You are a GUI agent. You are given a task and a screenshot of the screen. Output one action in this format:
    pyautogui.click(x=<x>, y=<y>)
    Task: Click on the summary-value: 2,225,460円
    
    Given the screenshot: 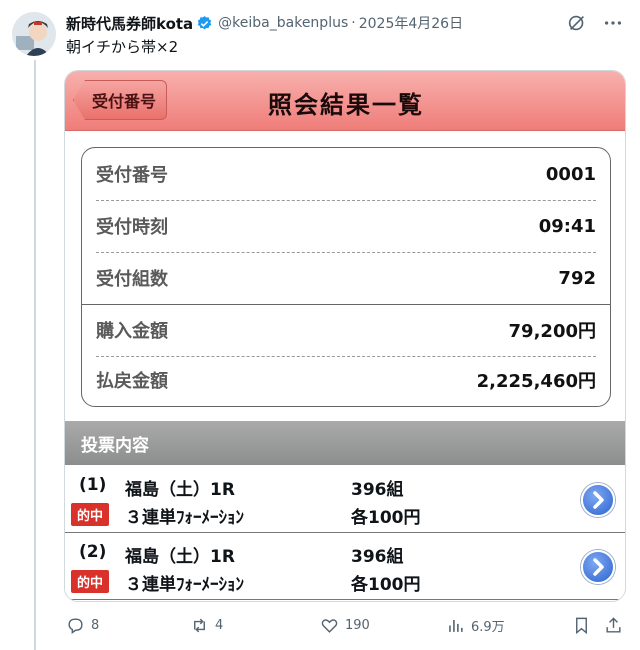 What is the action you would take?
    pyautogui.click(x=536, y=381)
    